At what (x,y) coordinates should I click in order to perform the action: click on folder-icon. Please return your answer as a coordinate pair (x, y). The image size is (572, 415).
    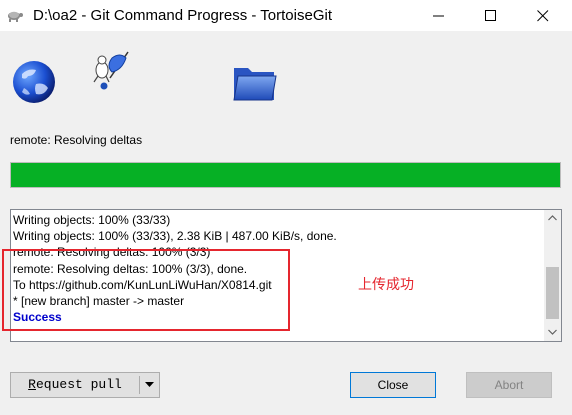
    Looking at the image, I should click on (255, 84).